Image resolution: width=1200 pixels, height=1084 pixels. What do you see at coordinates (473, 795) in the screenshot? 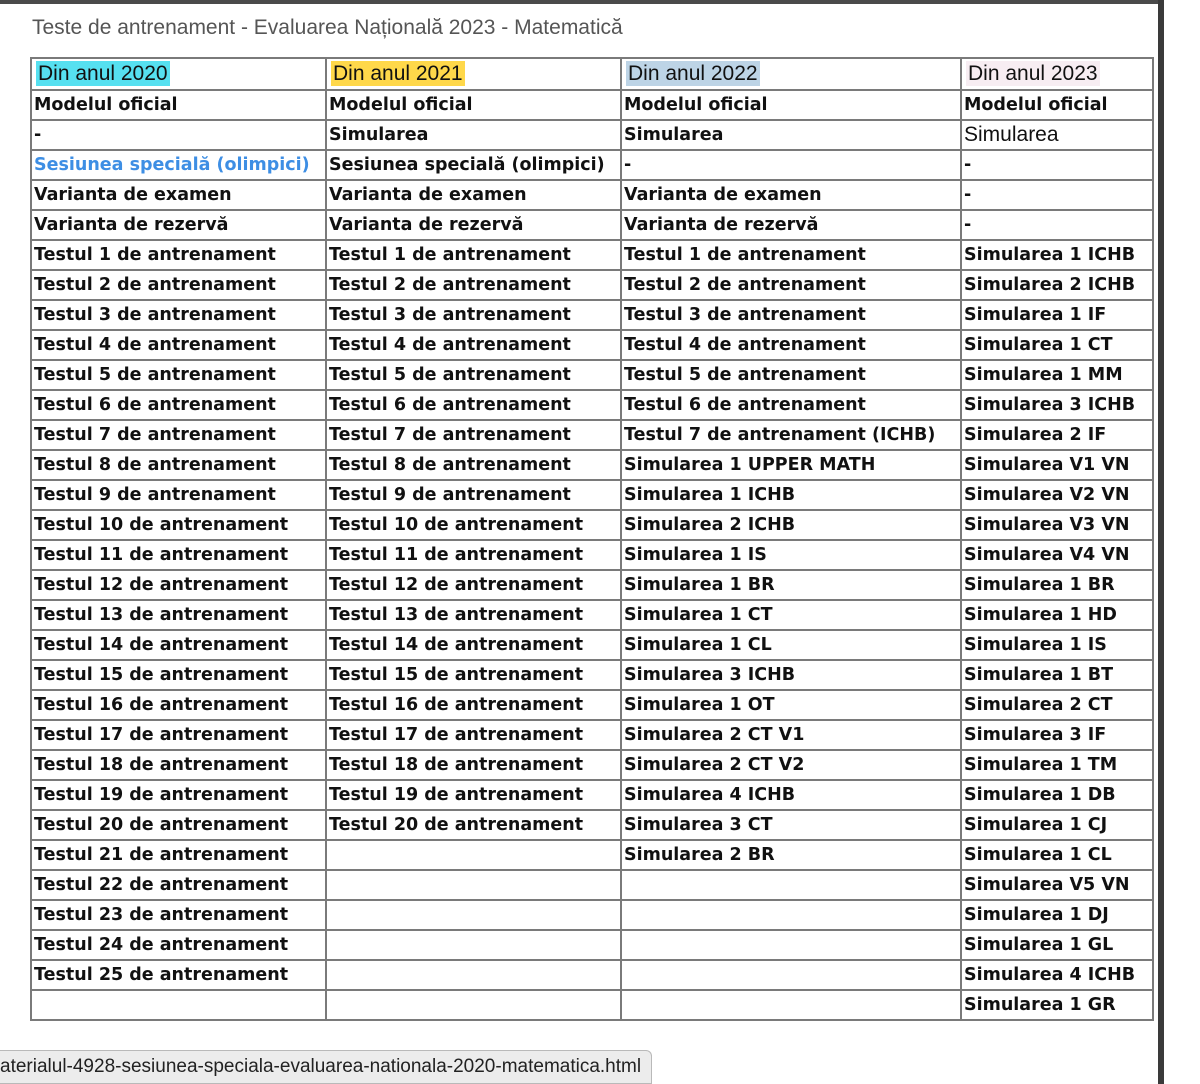
I see `test-link-2021: Testul 19 de antrenament` at bounding box center [473, 795].